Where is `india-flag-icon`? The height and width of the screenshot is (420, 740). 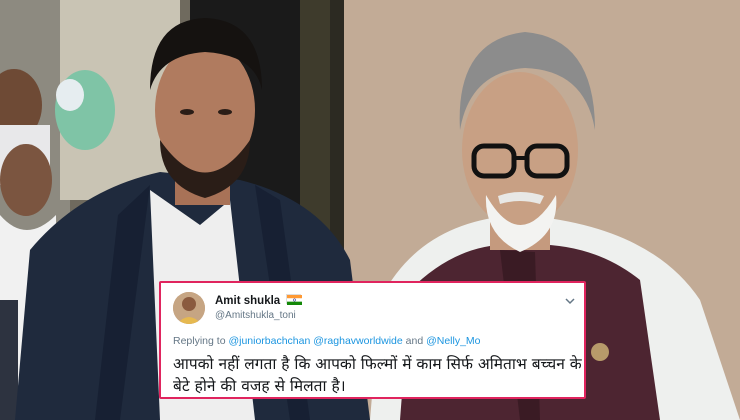
india-flag-icon is located at coordinates (294, 299).